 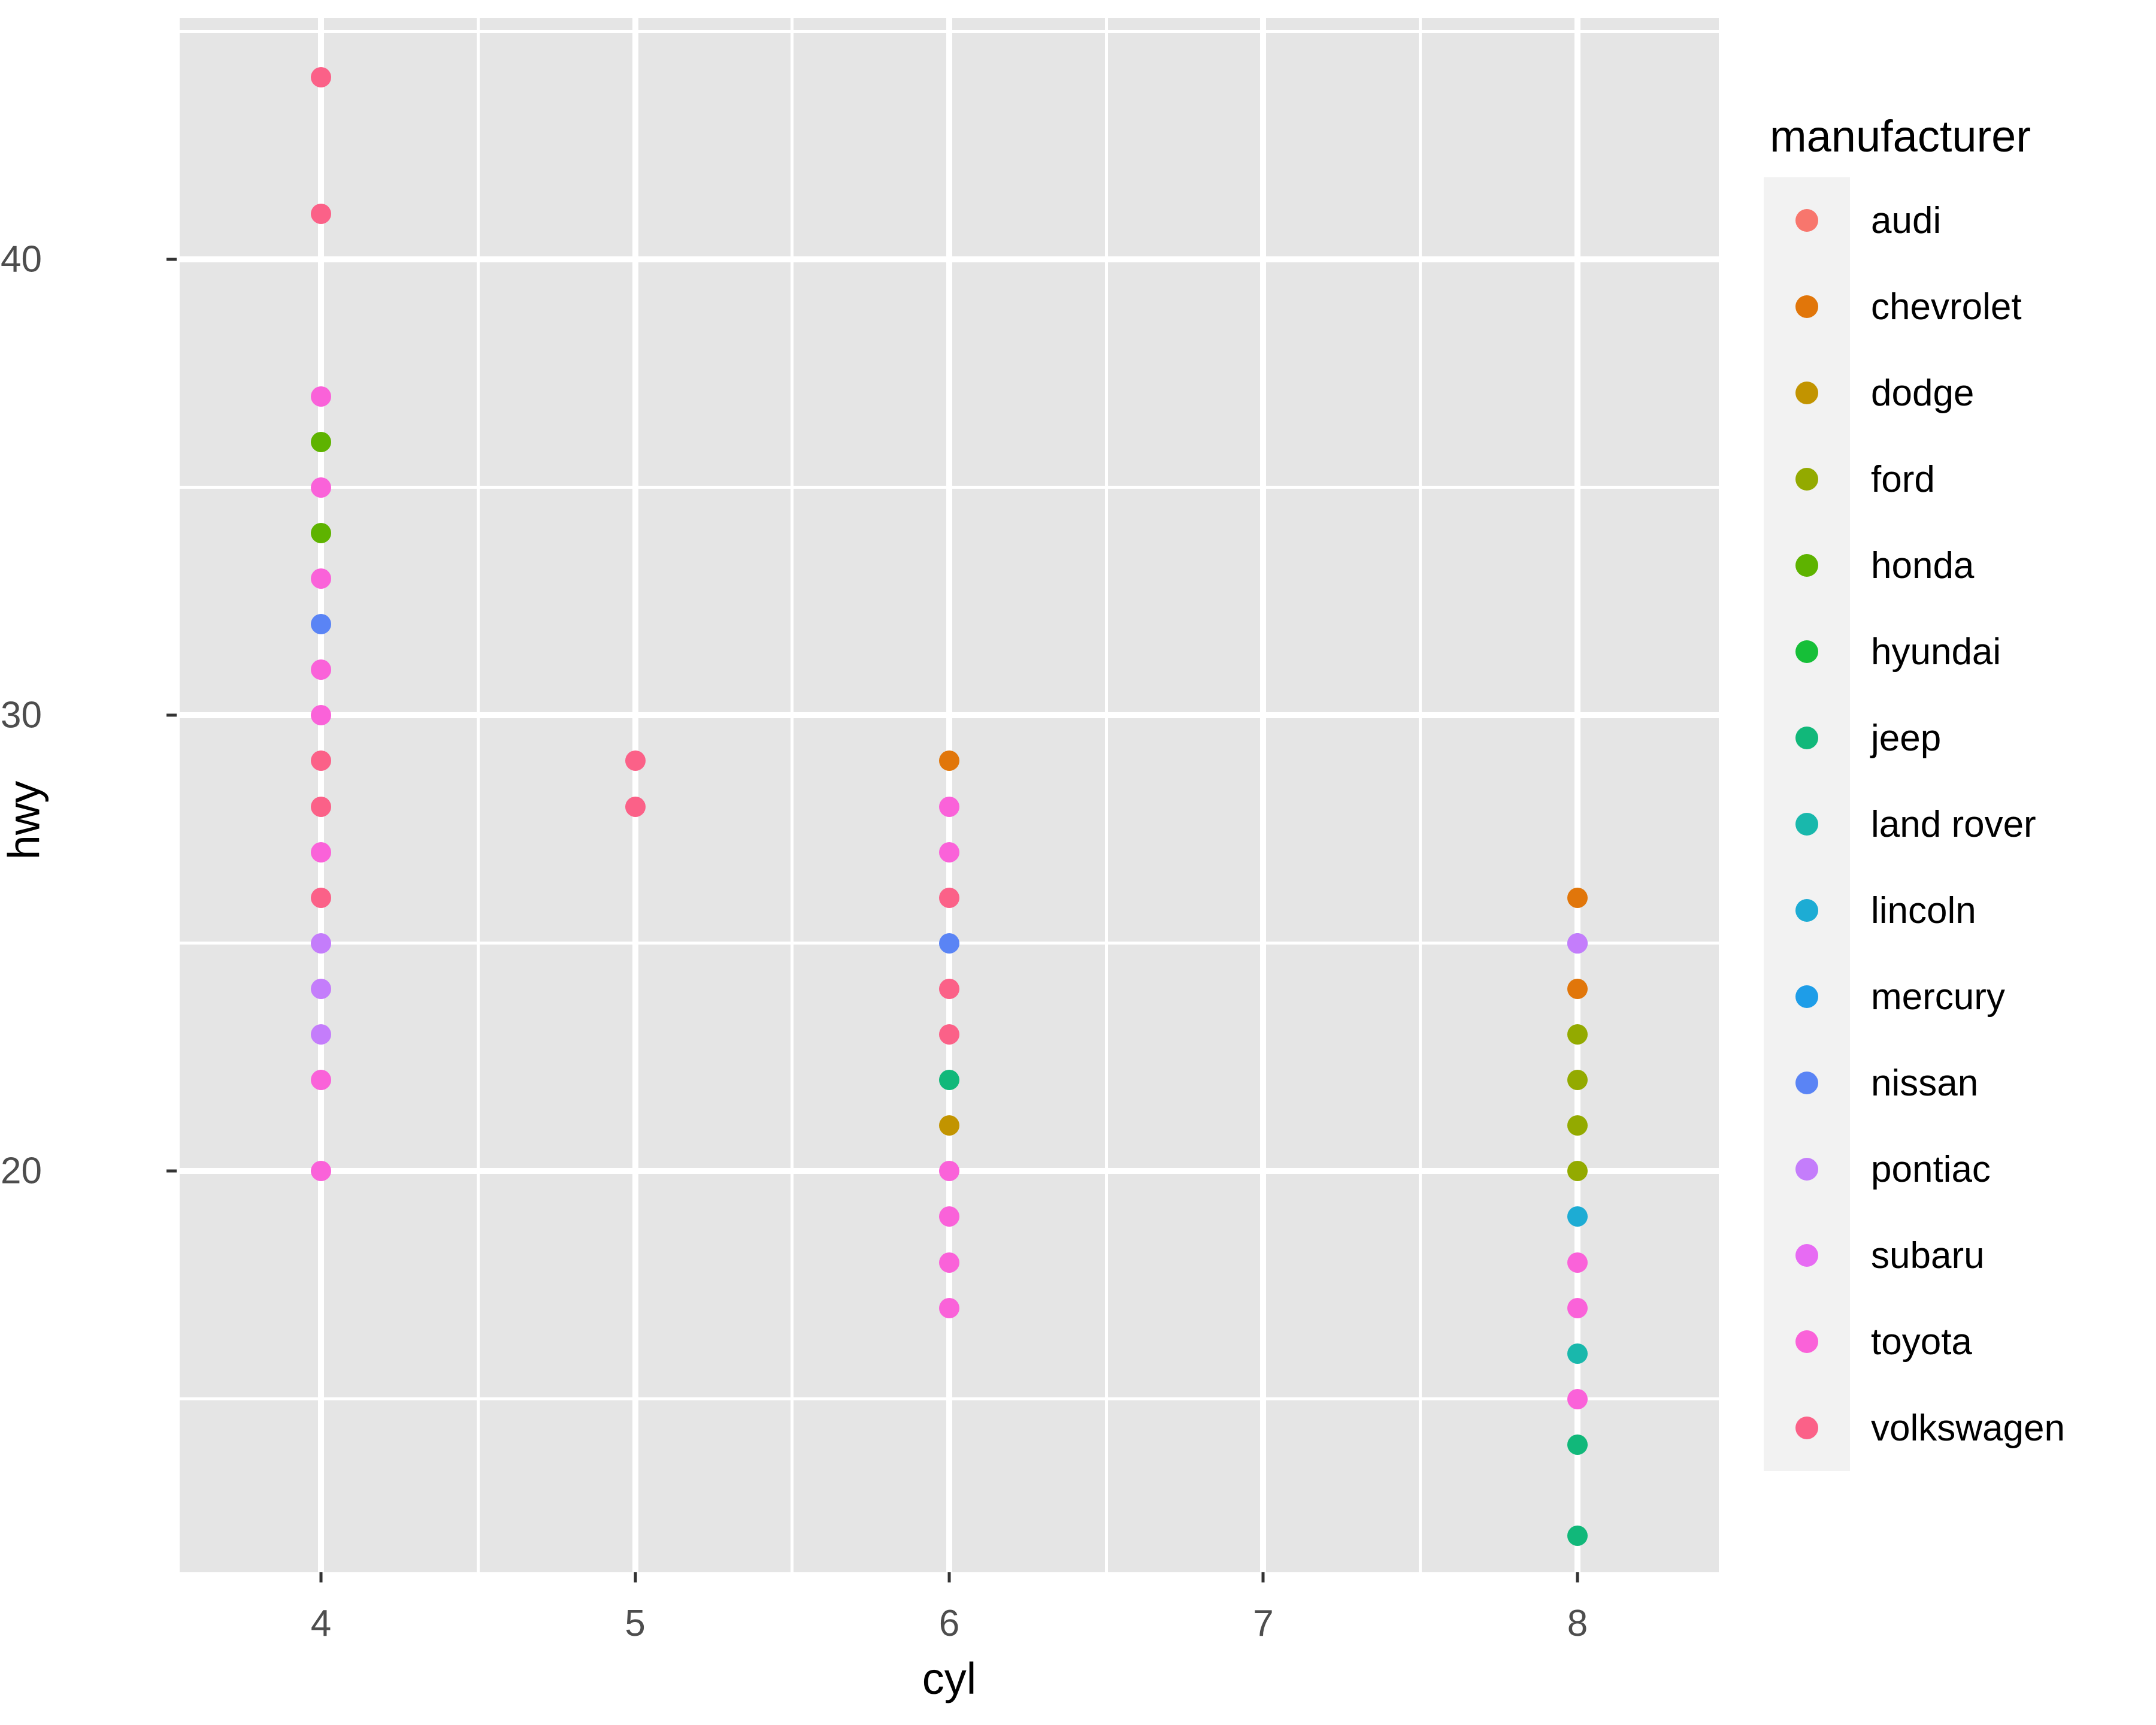 What do you see at coordinates (1968, 1428) in the screenshot?
I see `legend-item-label: volkswagen` at bounding box center [1968, 1428].